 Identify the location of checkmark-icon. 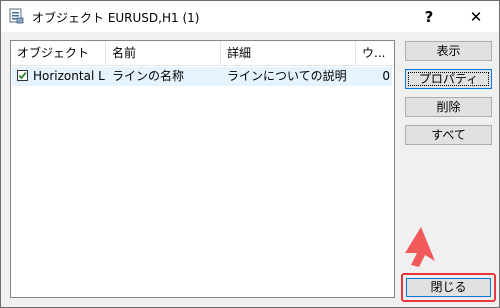
(22, 76).